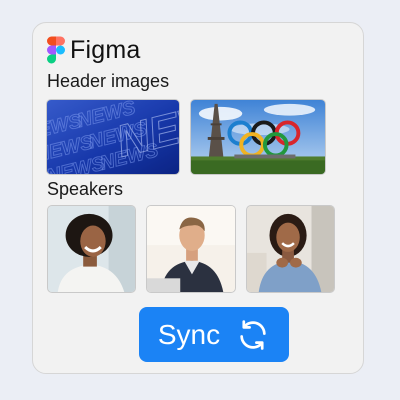 The image size is (400, 400). I want to click on speaker-man-laptop-image, so click(191, 249).